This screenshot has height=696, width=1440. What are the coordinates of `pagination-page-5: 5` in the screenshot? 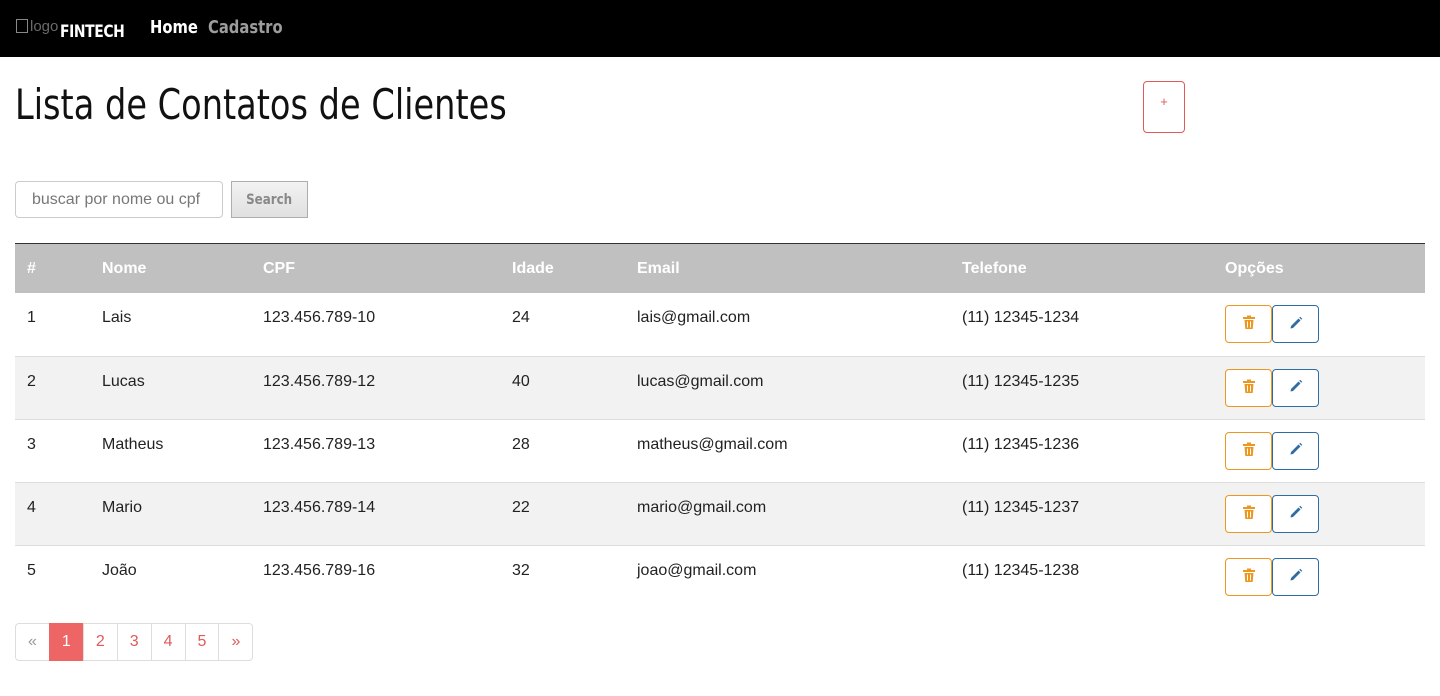 It's located at (202, 642).